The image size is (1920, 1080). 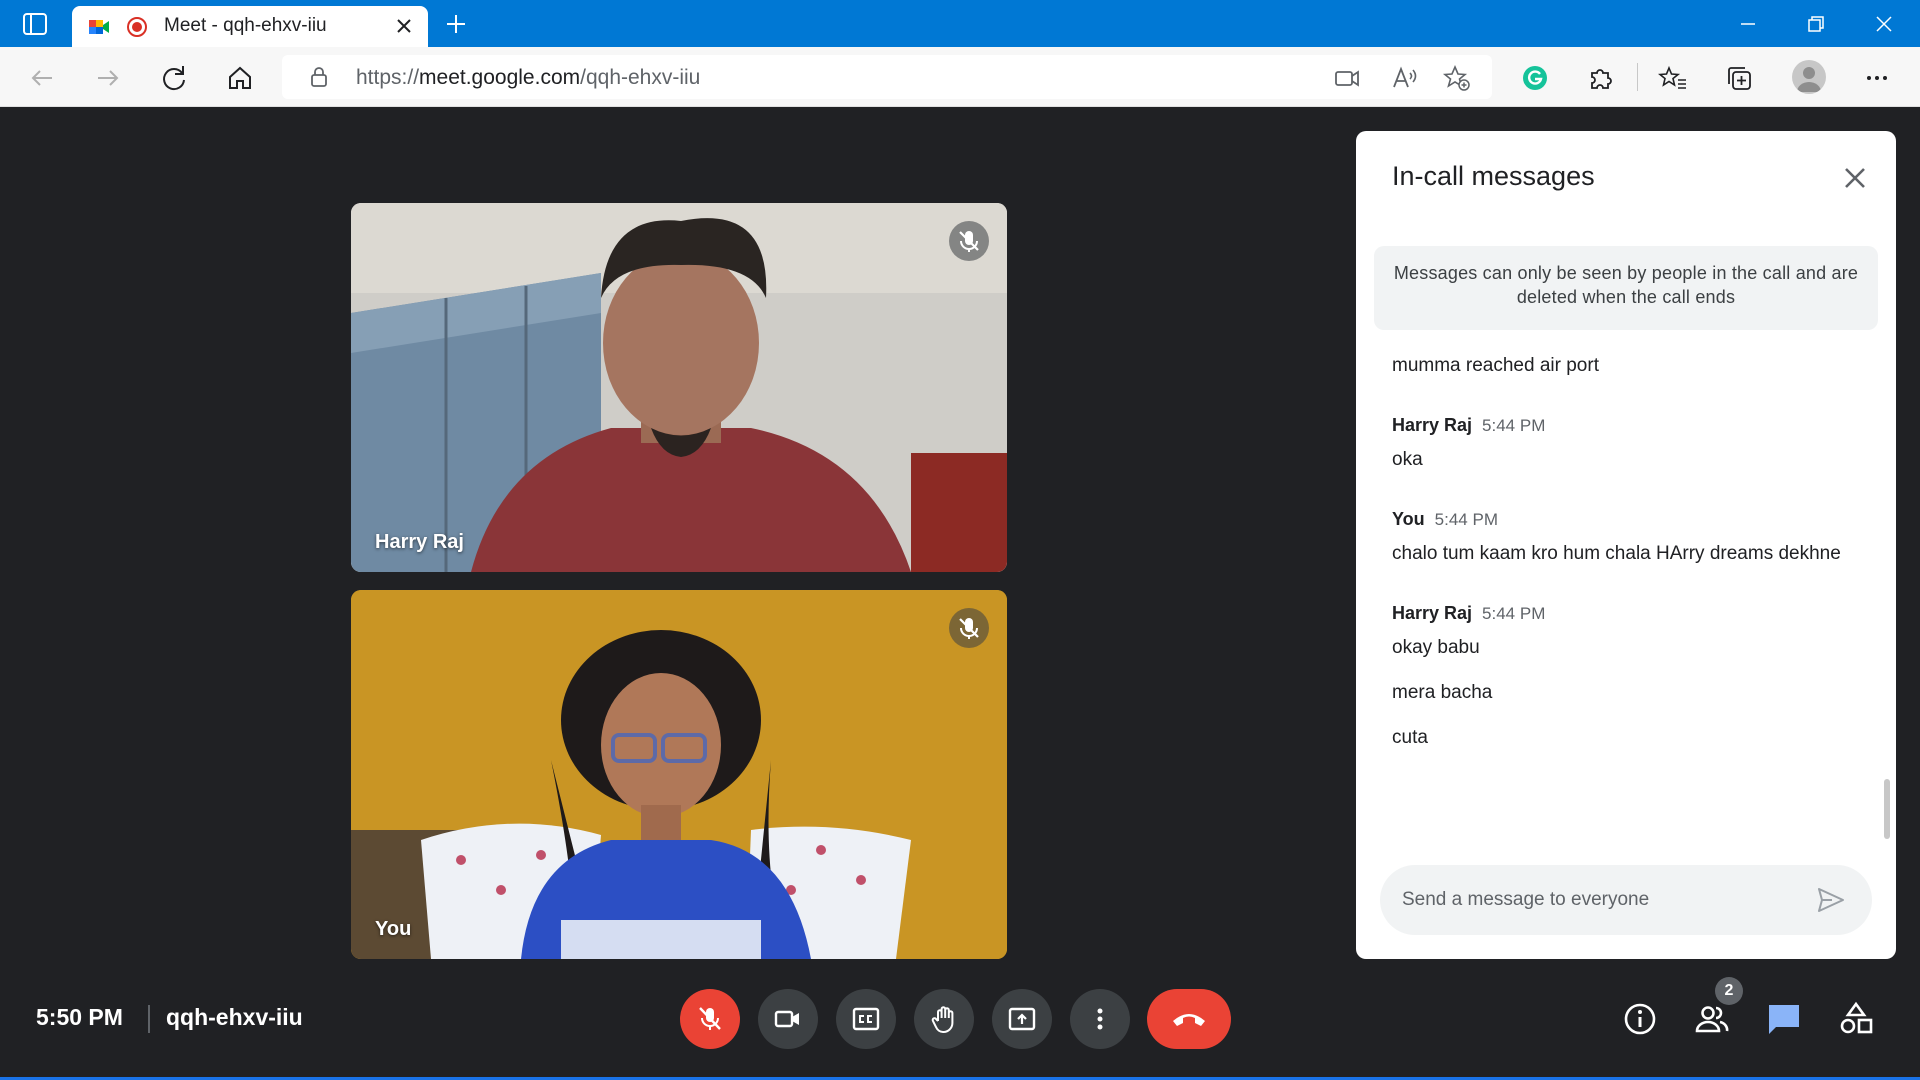 I want to click on participant-tile: Harry Raj, so click(x=679, y=387).